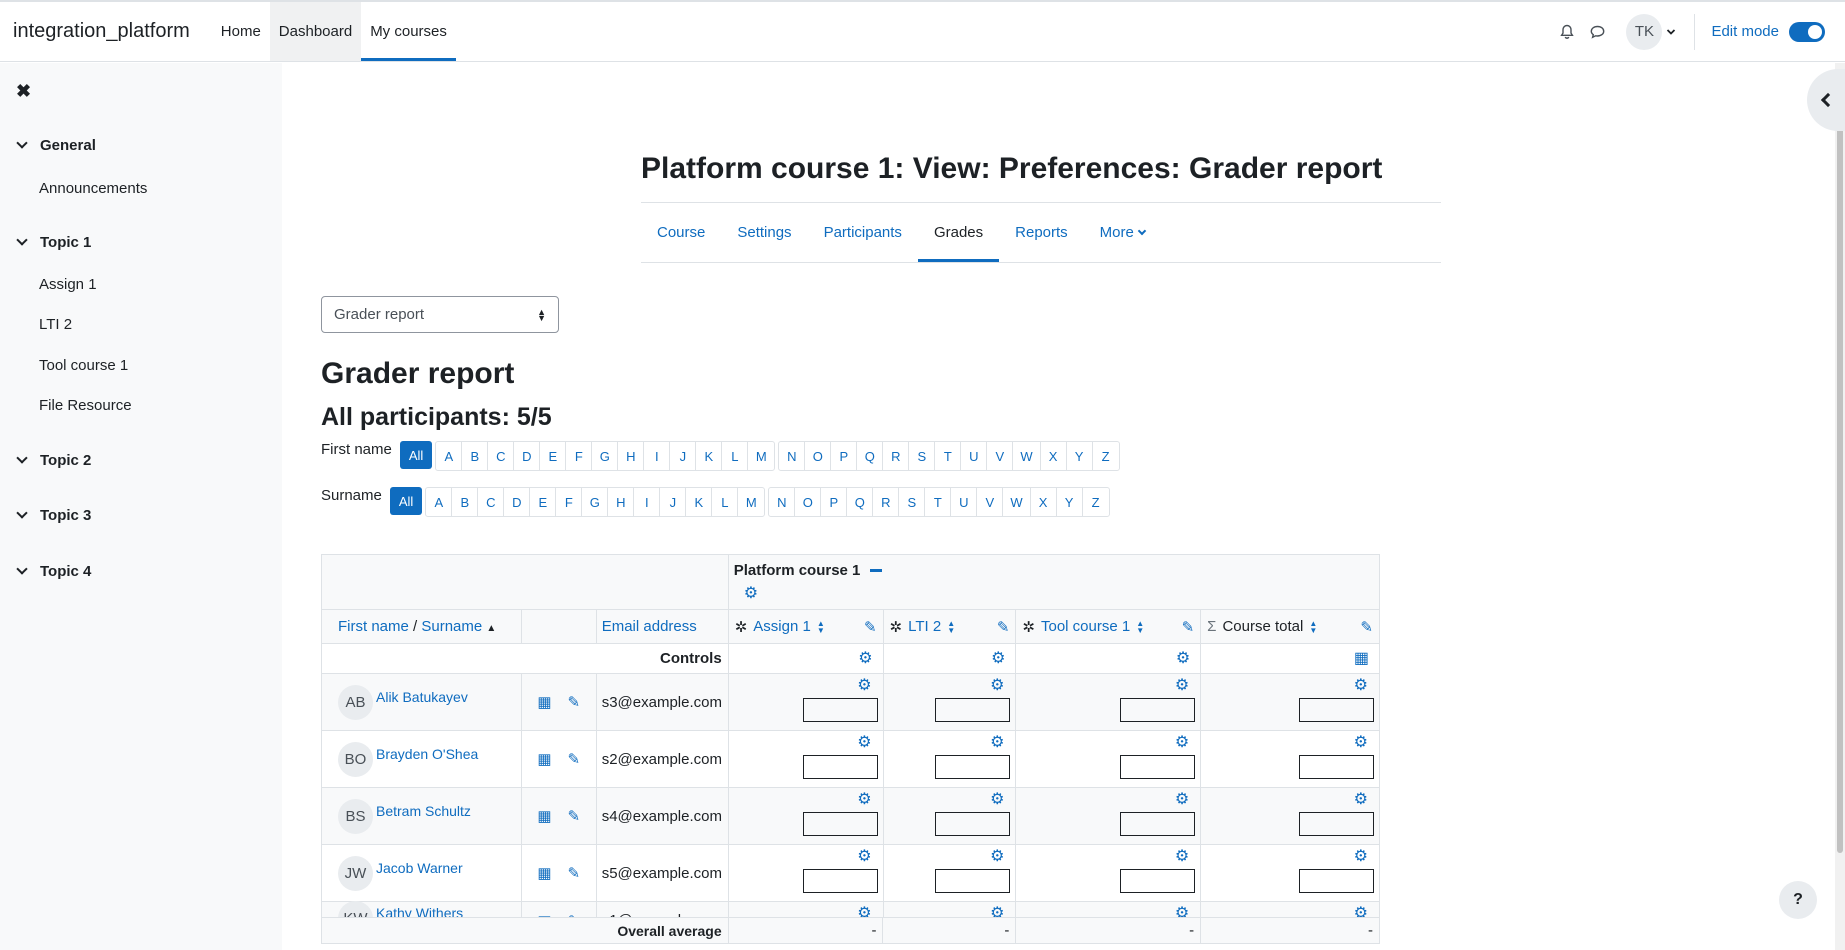 The width and height of the screenshot is (1845, 950). I want to click on user-name-link: Alik Batukayev, so click(422, 697).